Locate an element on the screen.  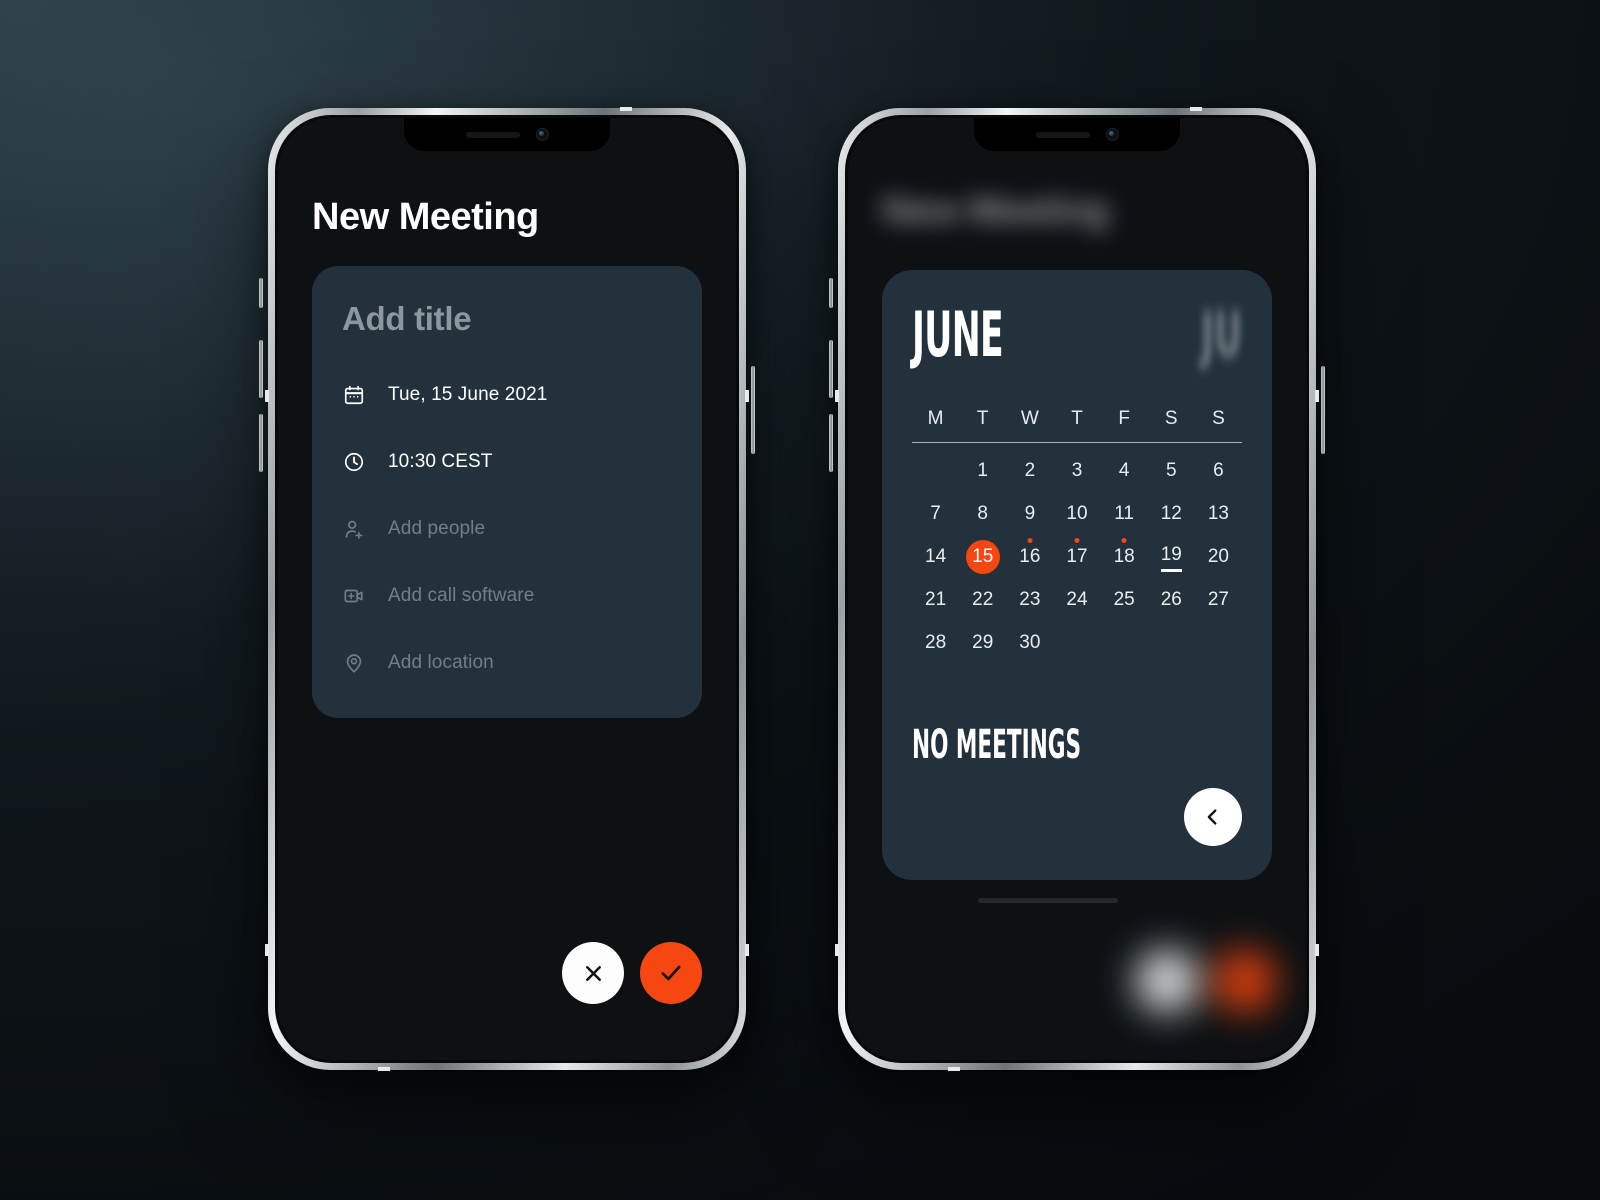
calendar-day-number: 24 is located at coordinates (1077, 599).